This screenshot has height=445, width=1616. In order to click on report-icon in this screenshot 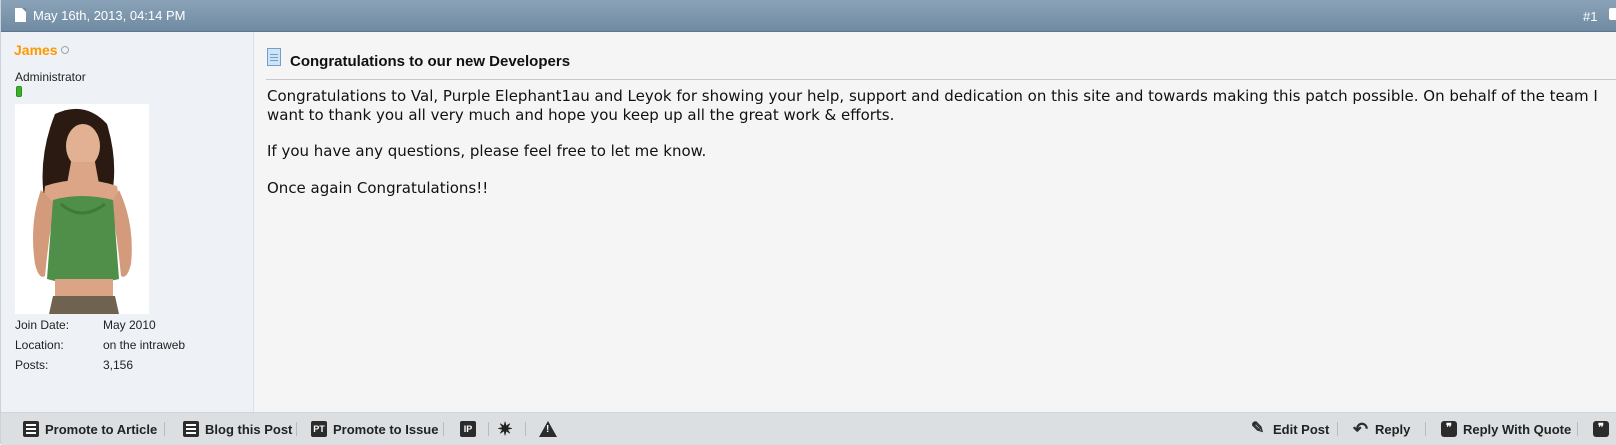, I will do `click(548, 429)`.